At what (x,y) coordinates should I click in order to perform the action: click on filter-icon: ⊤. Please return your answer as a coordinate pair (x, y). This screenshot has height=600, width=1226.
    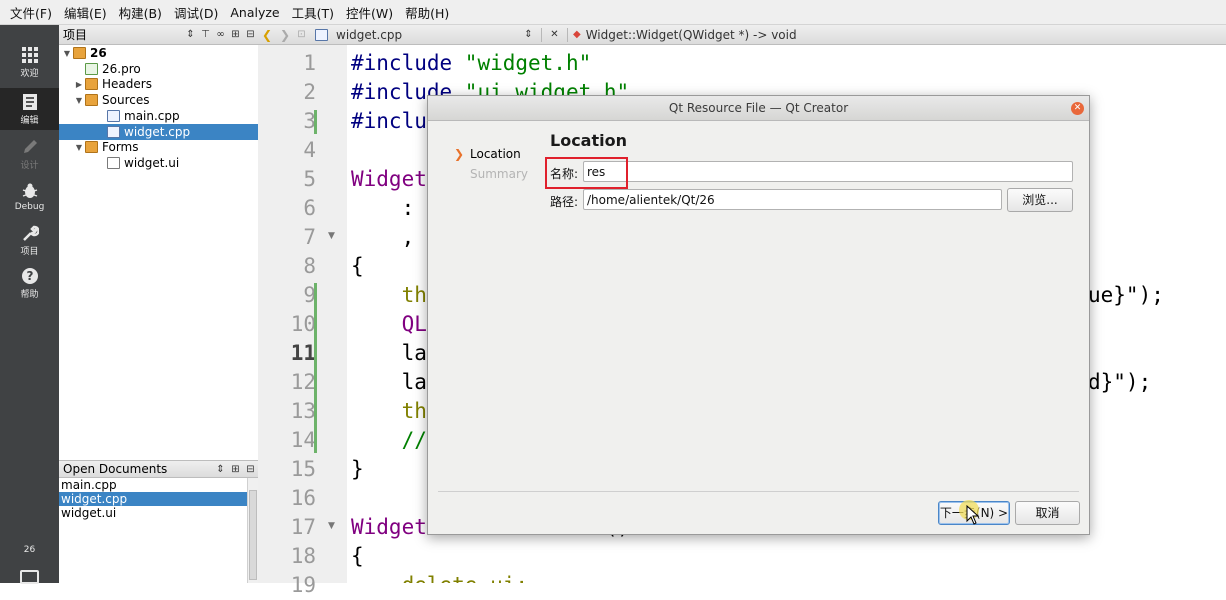
    Looking at the image, I should click on (205, 34).